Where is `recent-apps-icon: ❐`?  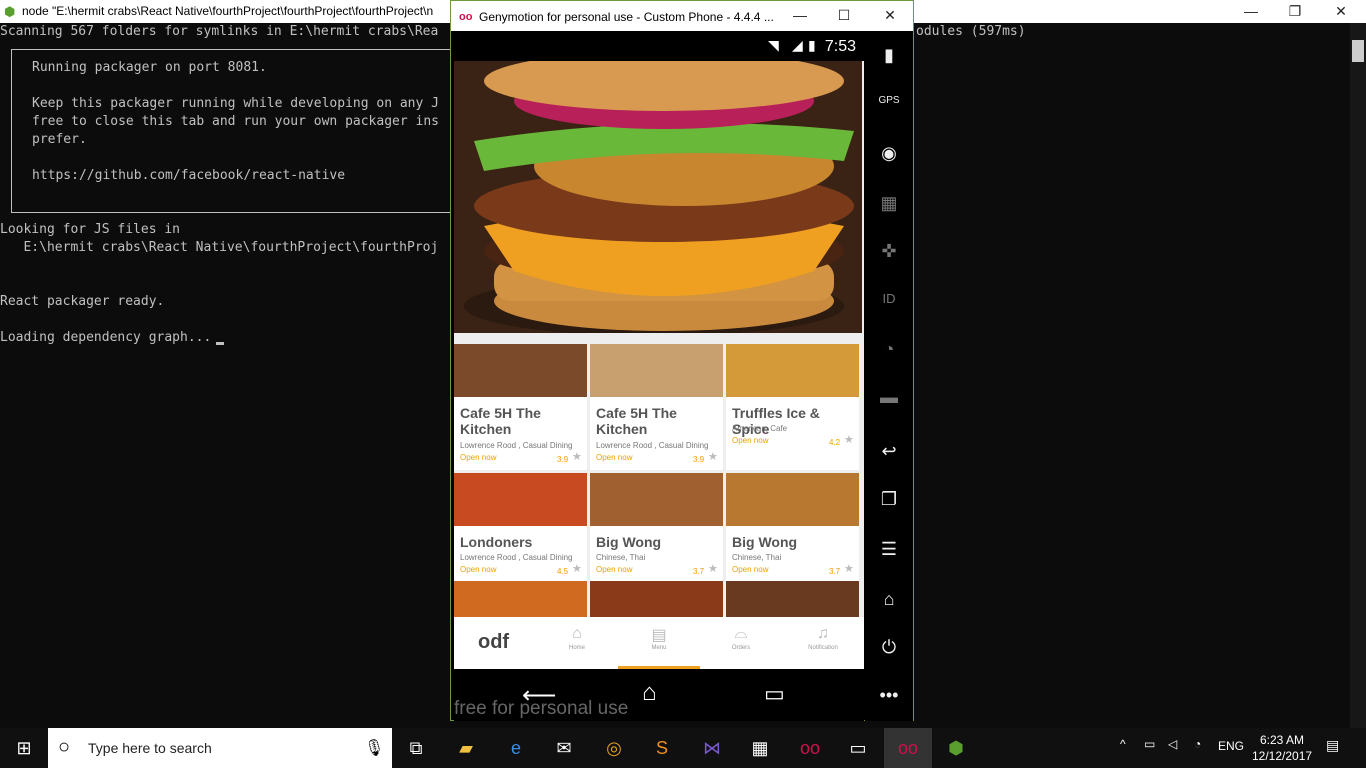 recent-apps-icon: ❐ is located at coordinates (889, 499).